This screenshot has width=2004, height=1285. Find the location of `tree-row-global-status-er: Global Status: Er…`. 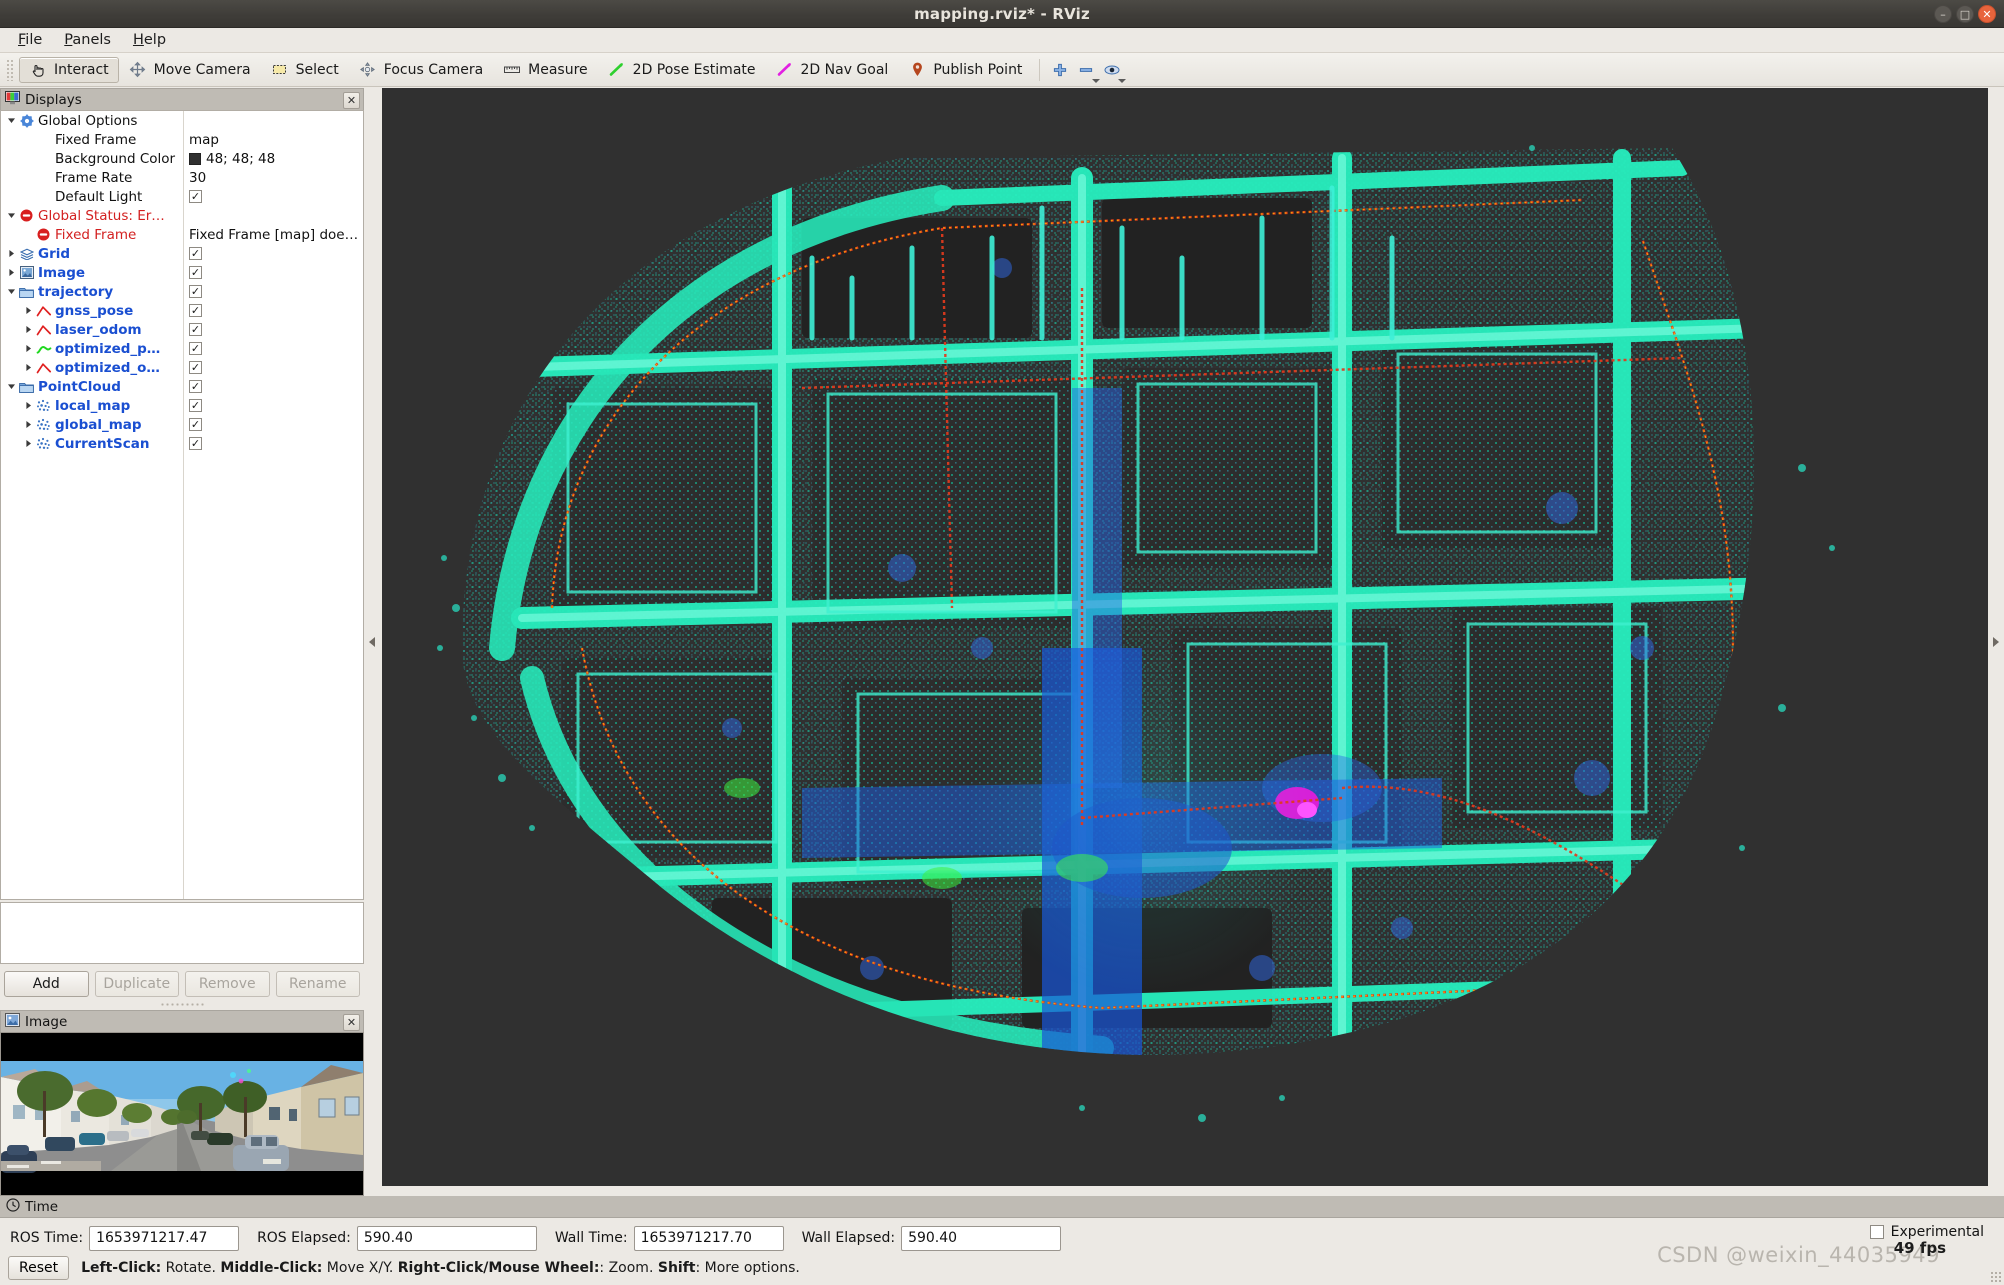

tree-row-global-status-er: Global Status: Er… is located at coordinates (182, 215).